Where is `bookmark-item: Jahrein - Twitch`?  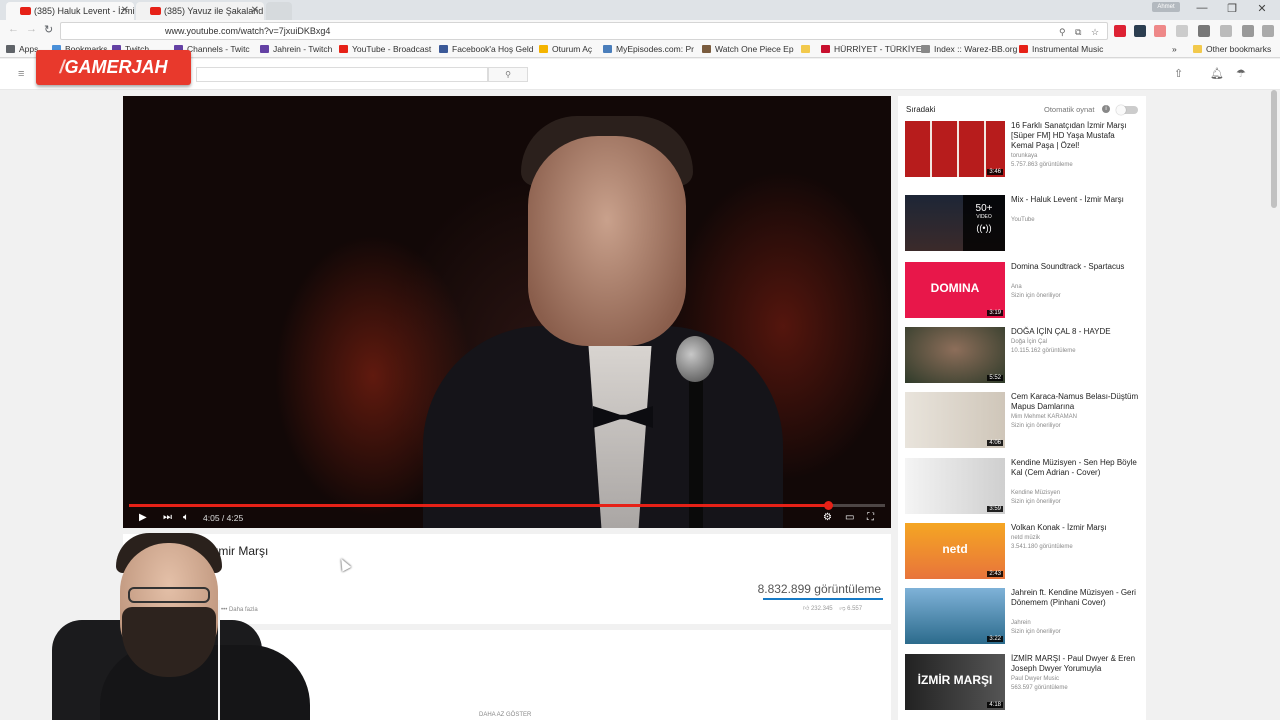
bookmark-item: Jahrein - Twitch is located at coordinates (296, 49).